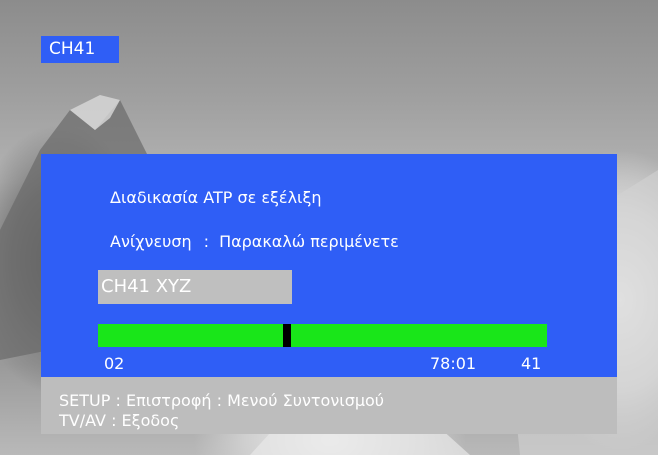 This screenshot has height=455, width=658. I want to click on help-exit-hint: TV/AV : Εξοδος, so click(119, 420).